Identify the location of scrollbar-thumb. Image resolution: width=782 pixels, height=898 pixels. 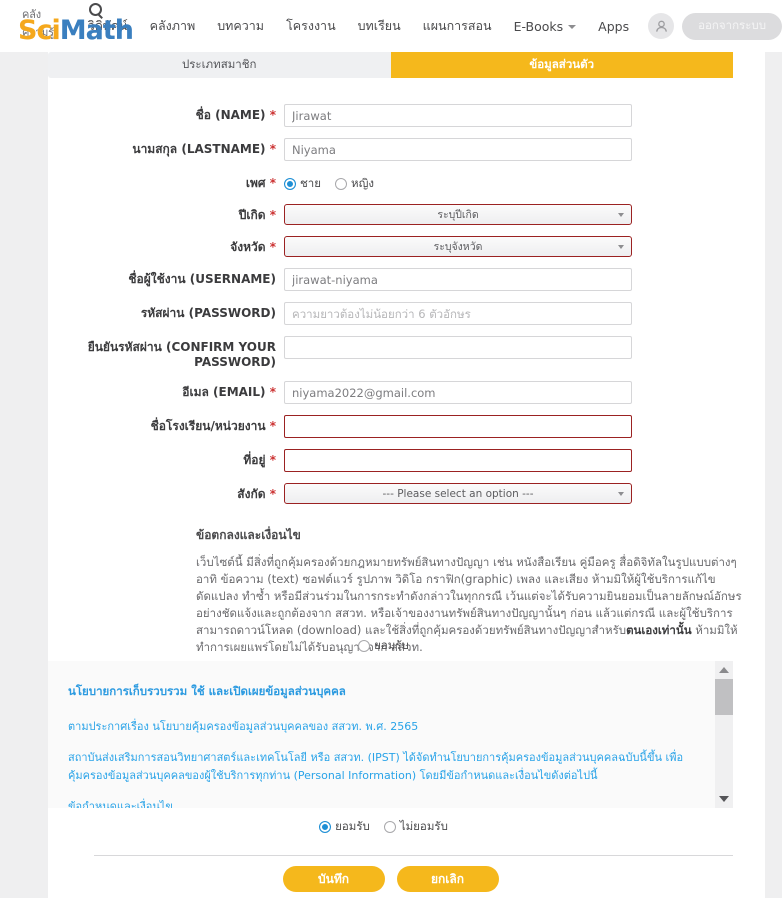
(724, 697).